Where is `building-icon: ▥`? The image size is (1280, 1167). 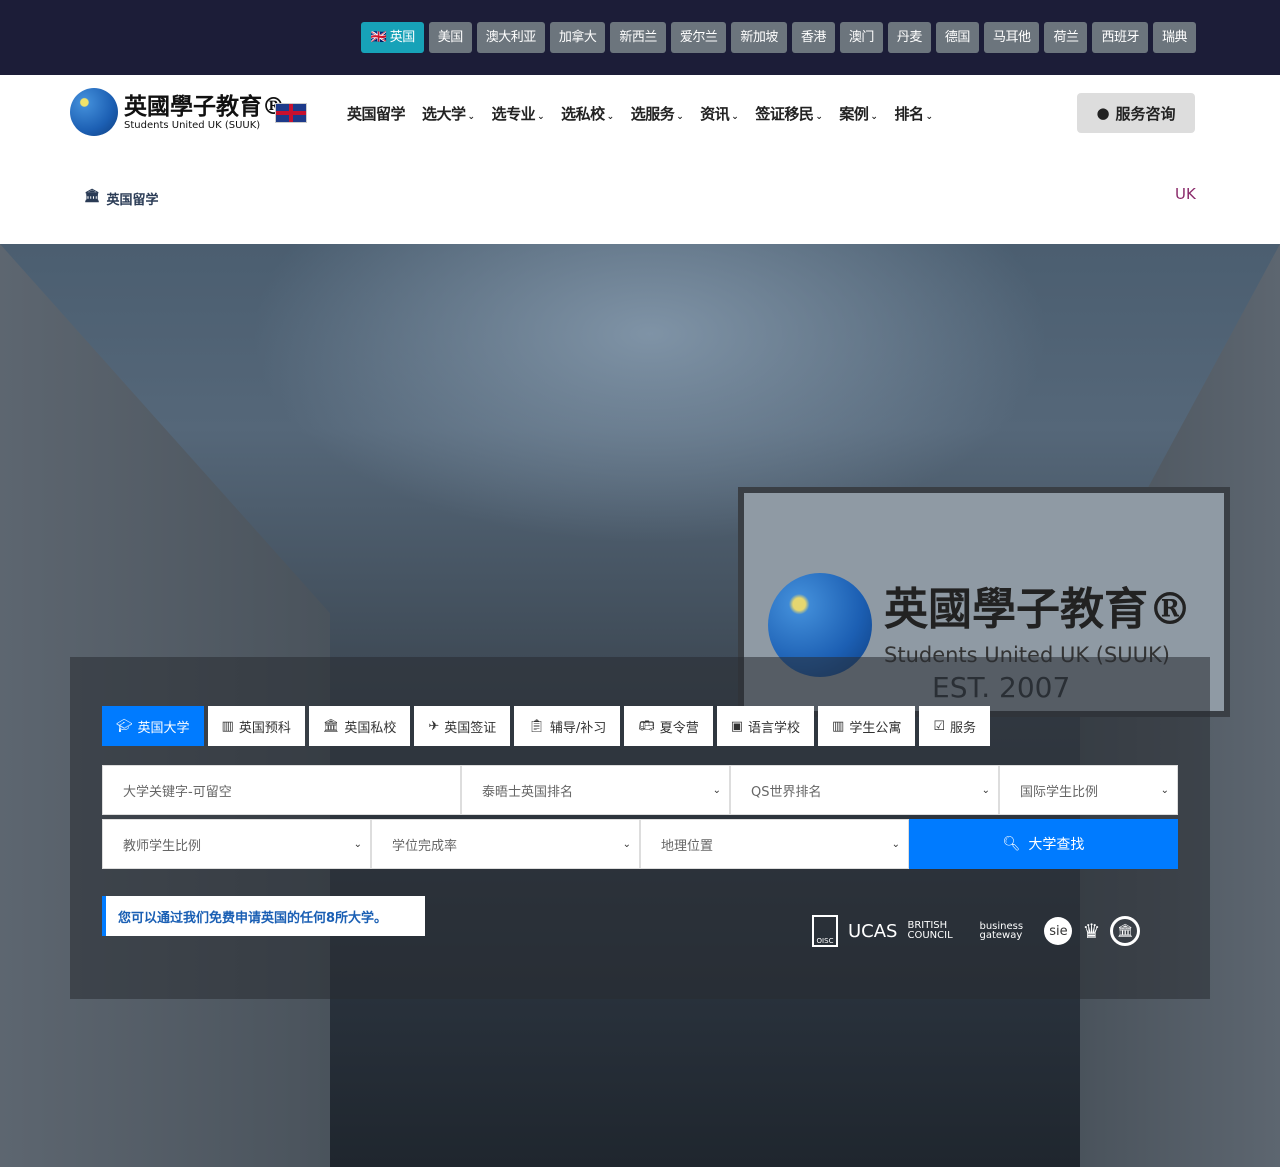 building-icon: ▥ is located at coordinates (227, 726).